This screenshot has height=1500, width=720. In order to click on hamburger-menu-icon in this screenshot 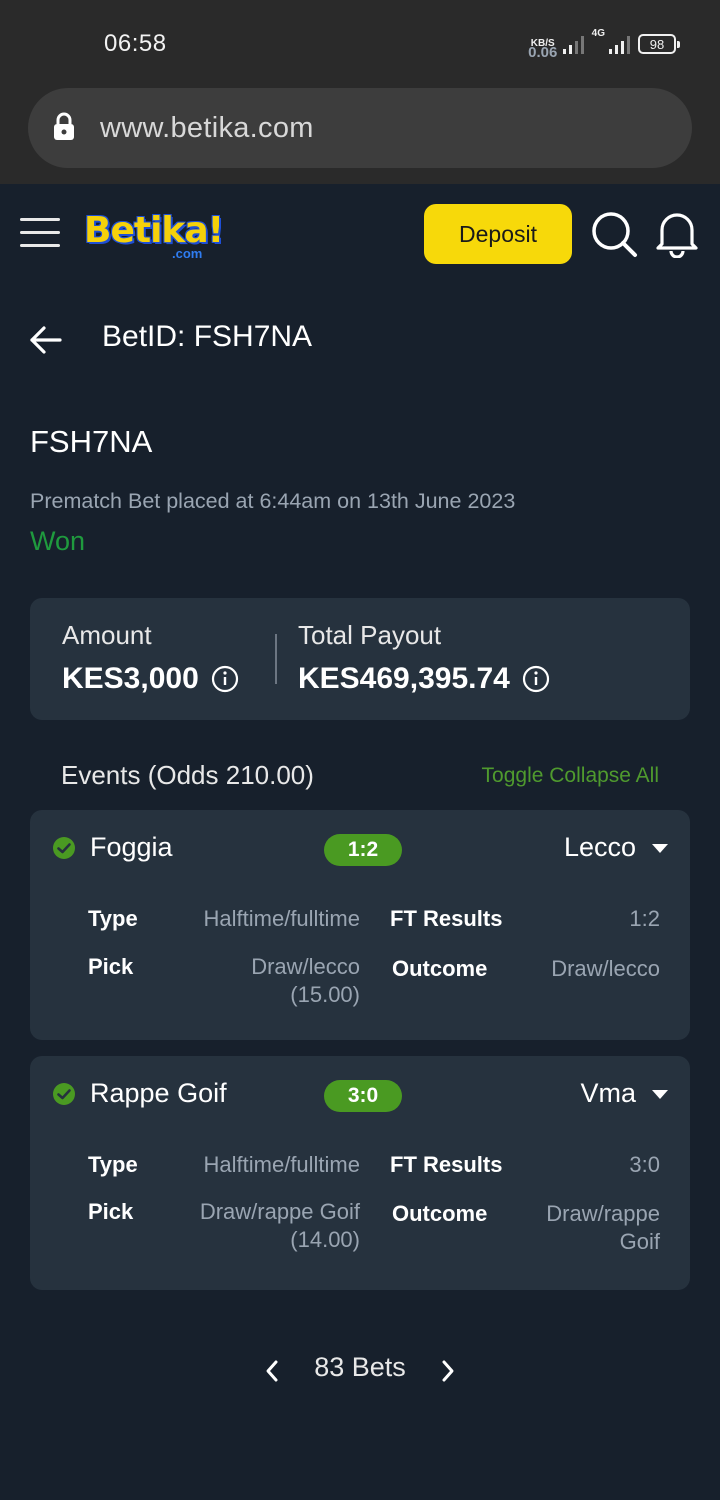, I will do `click(40, 234)`.